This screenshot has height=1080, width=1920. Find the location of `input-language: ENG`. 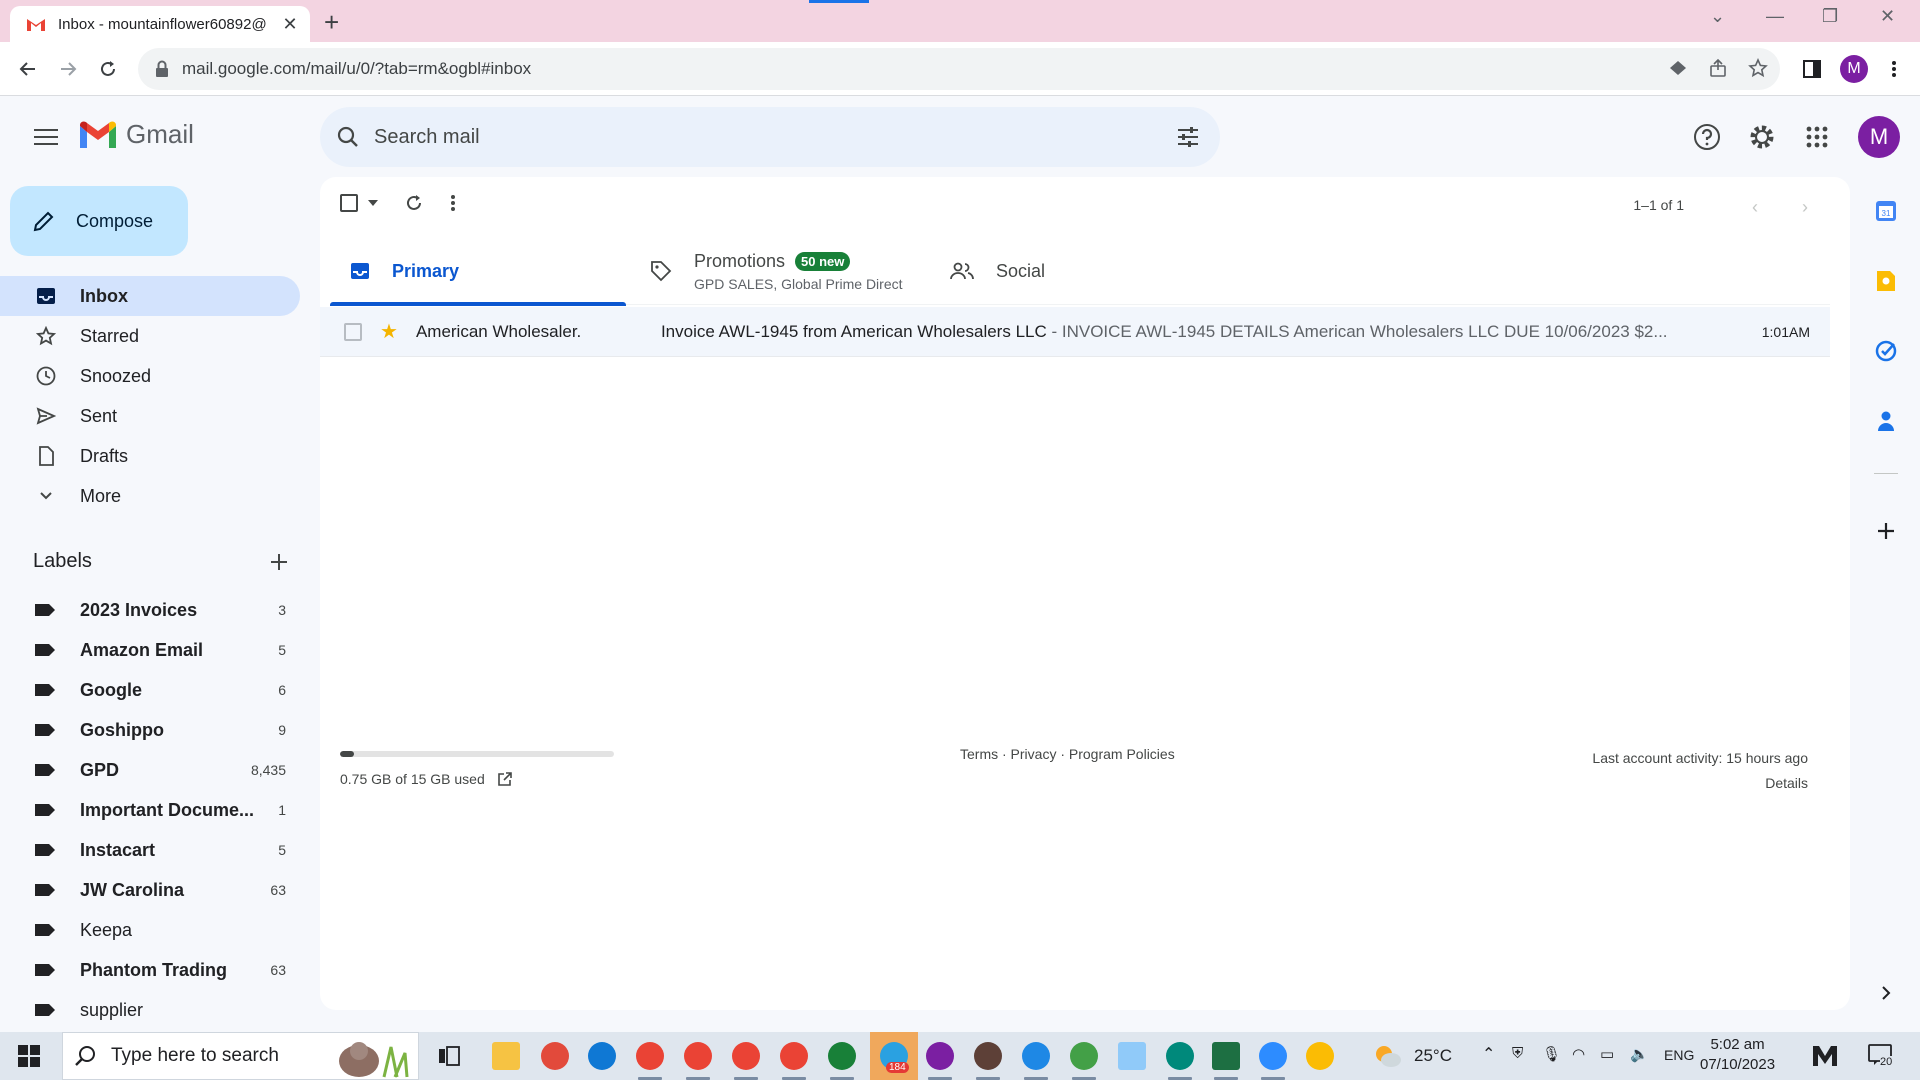

input-language: ENG is located at coordinates (1679, 1055).